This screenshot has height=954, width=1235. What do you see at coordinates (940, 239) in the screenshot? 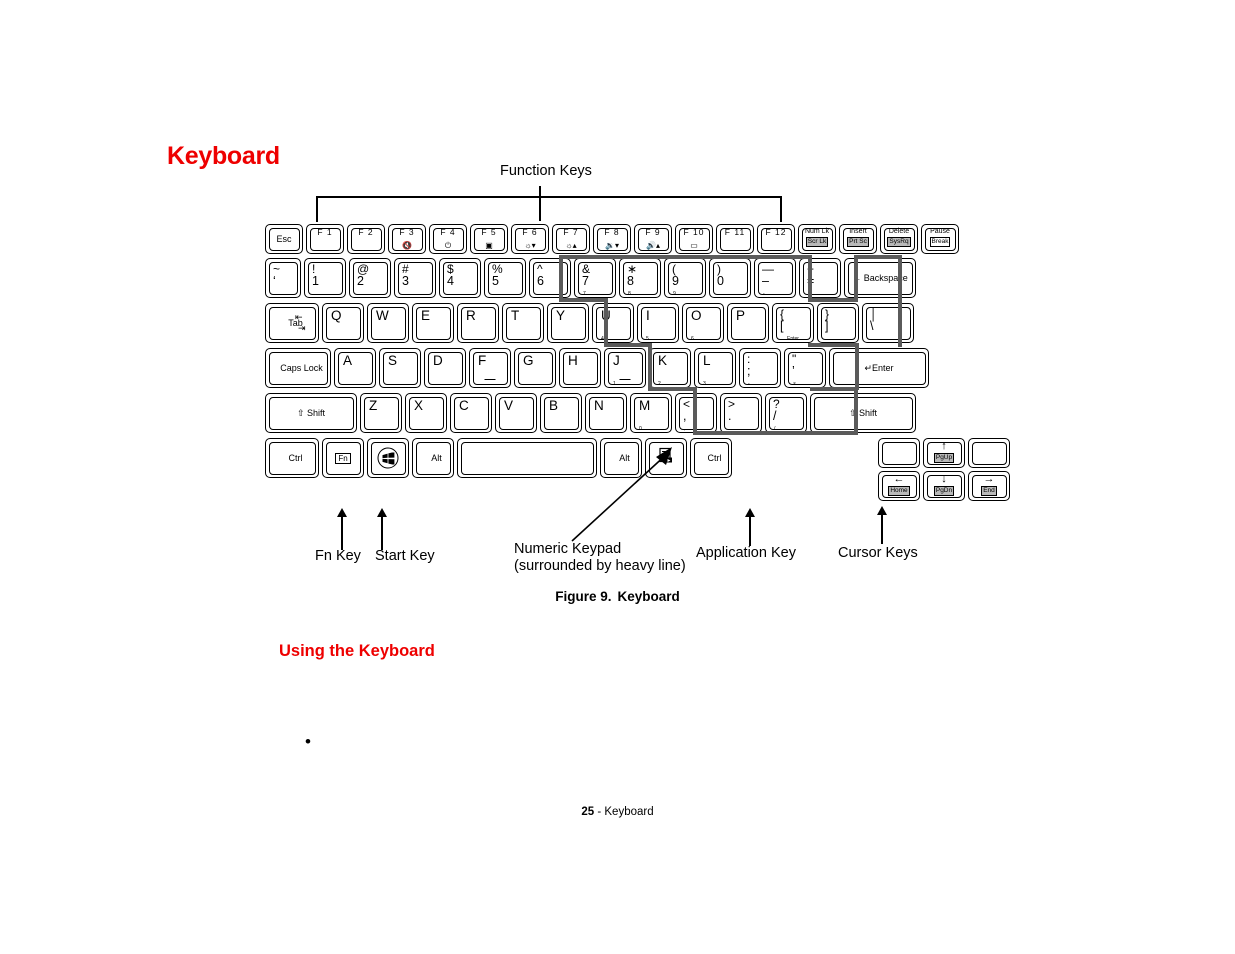
I see `key-pause: Pause Break` at bounding box center [940, 239].